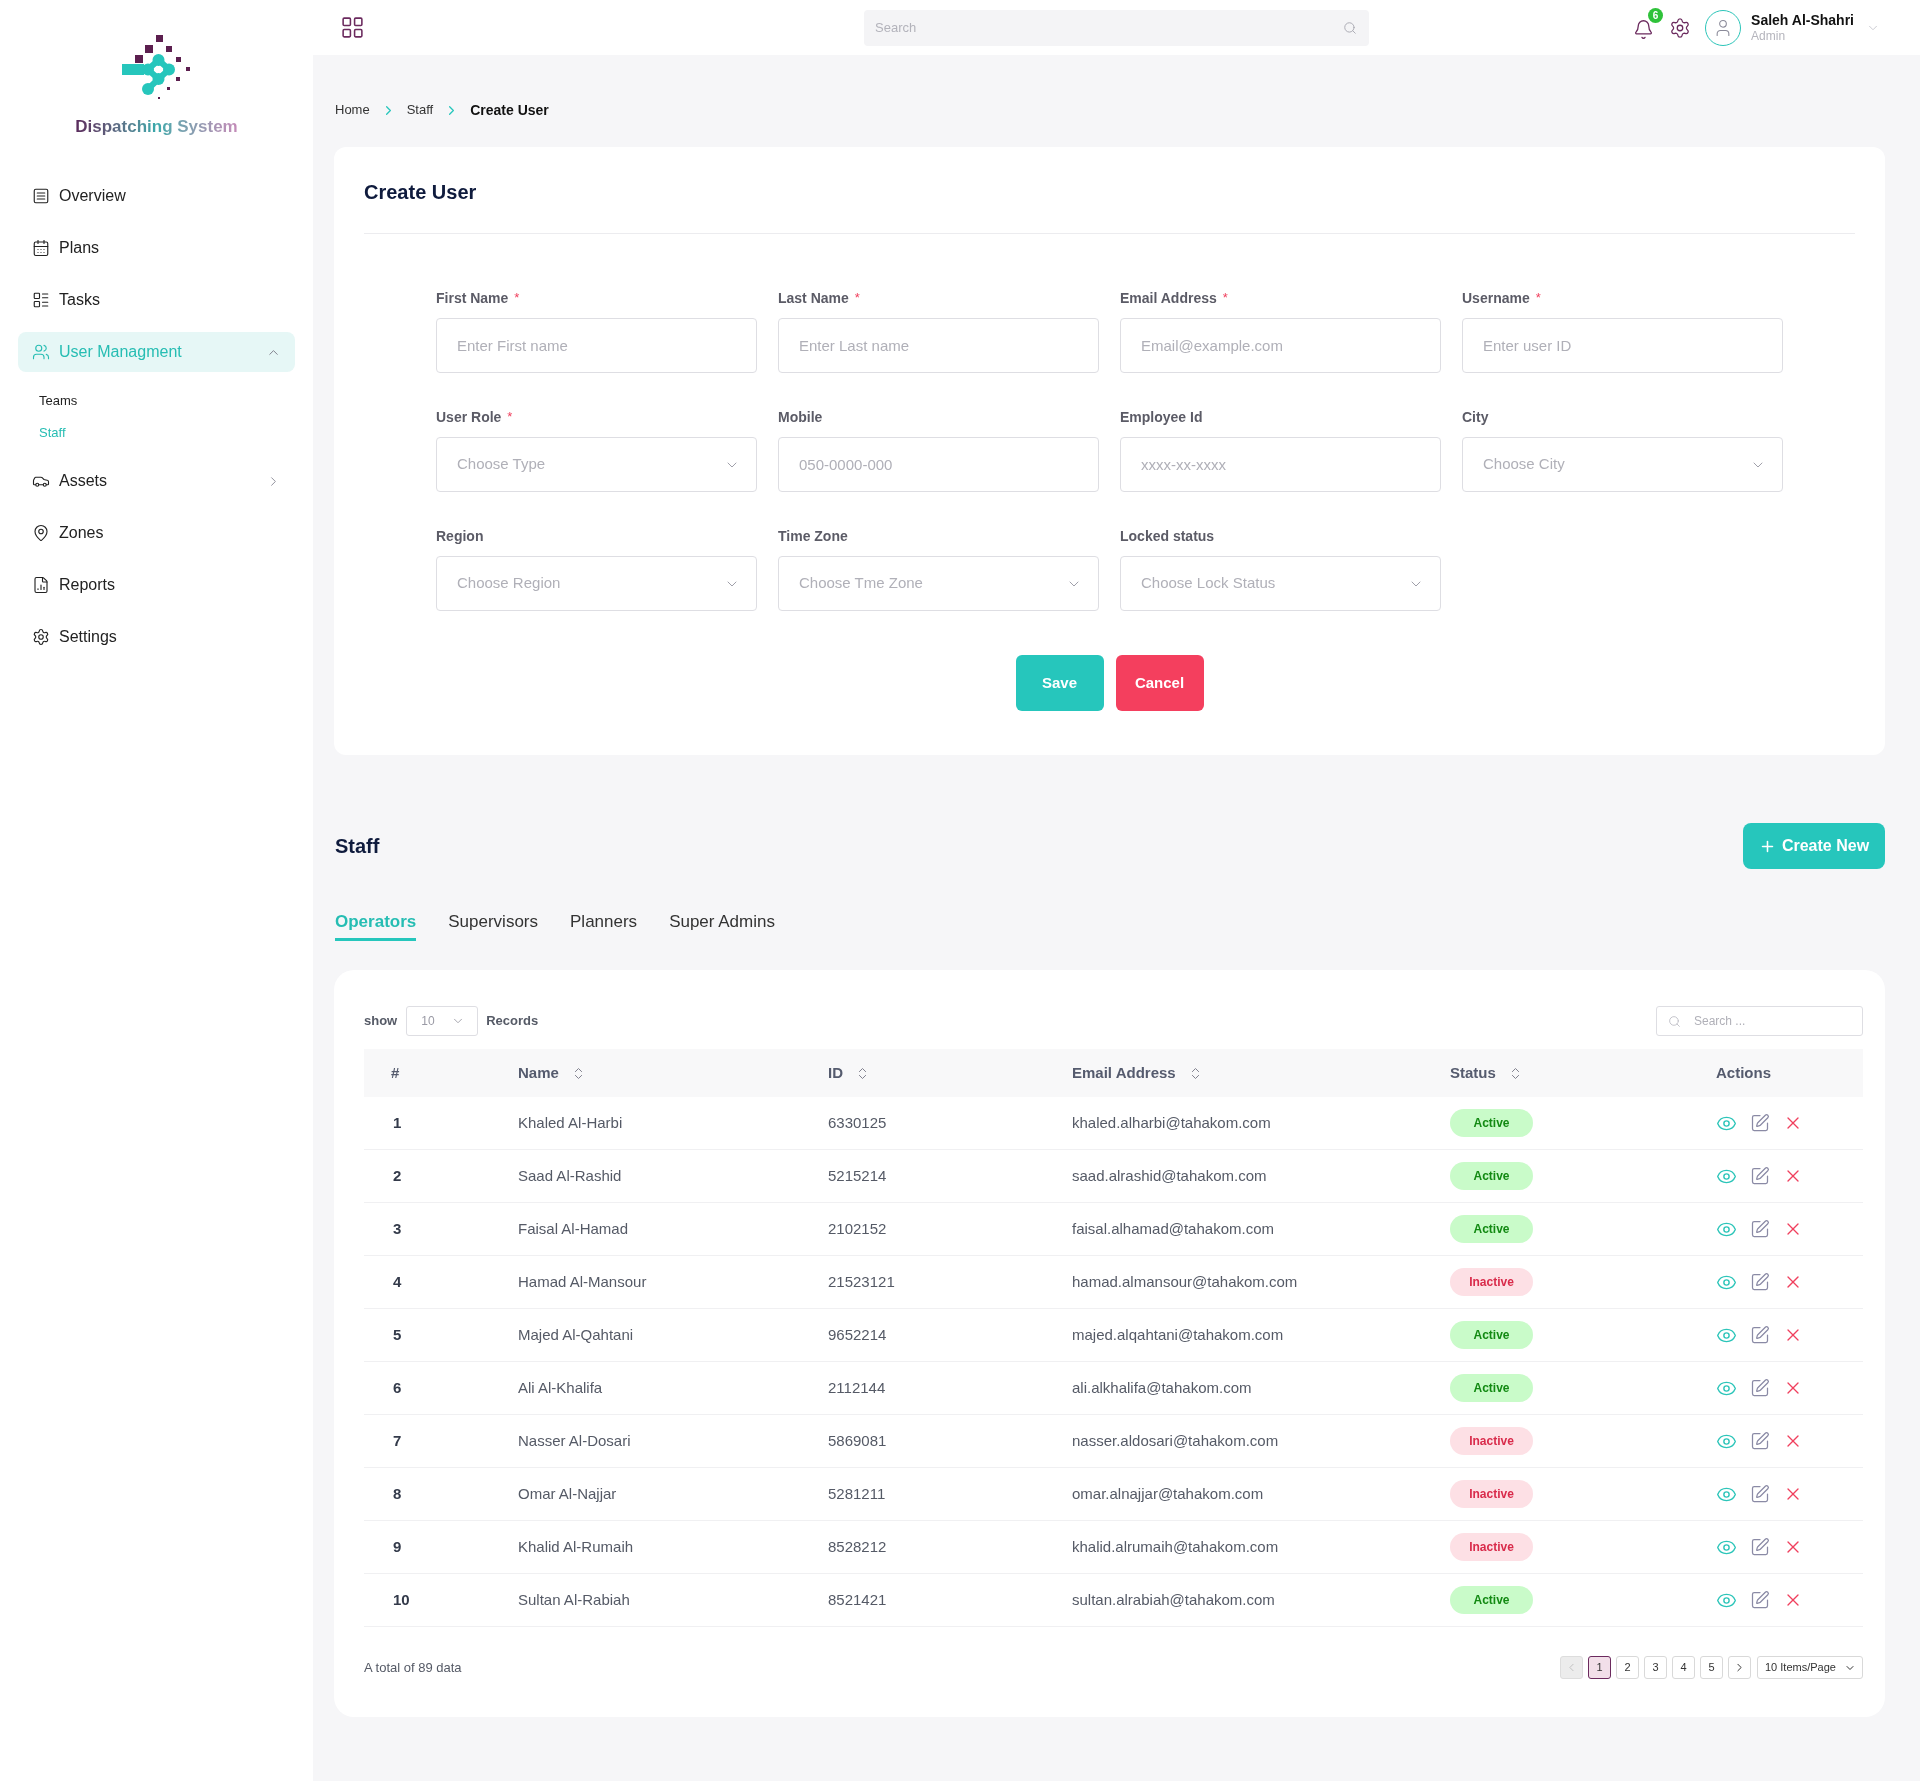 This screenshot has height=1781, width=1920. Describe the element at coordinates (1168, 298) in the screenshot. I see `field-label: Email Address` at that location.